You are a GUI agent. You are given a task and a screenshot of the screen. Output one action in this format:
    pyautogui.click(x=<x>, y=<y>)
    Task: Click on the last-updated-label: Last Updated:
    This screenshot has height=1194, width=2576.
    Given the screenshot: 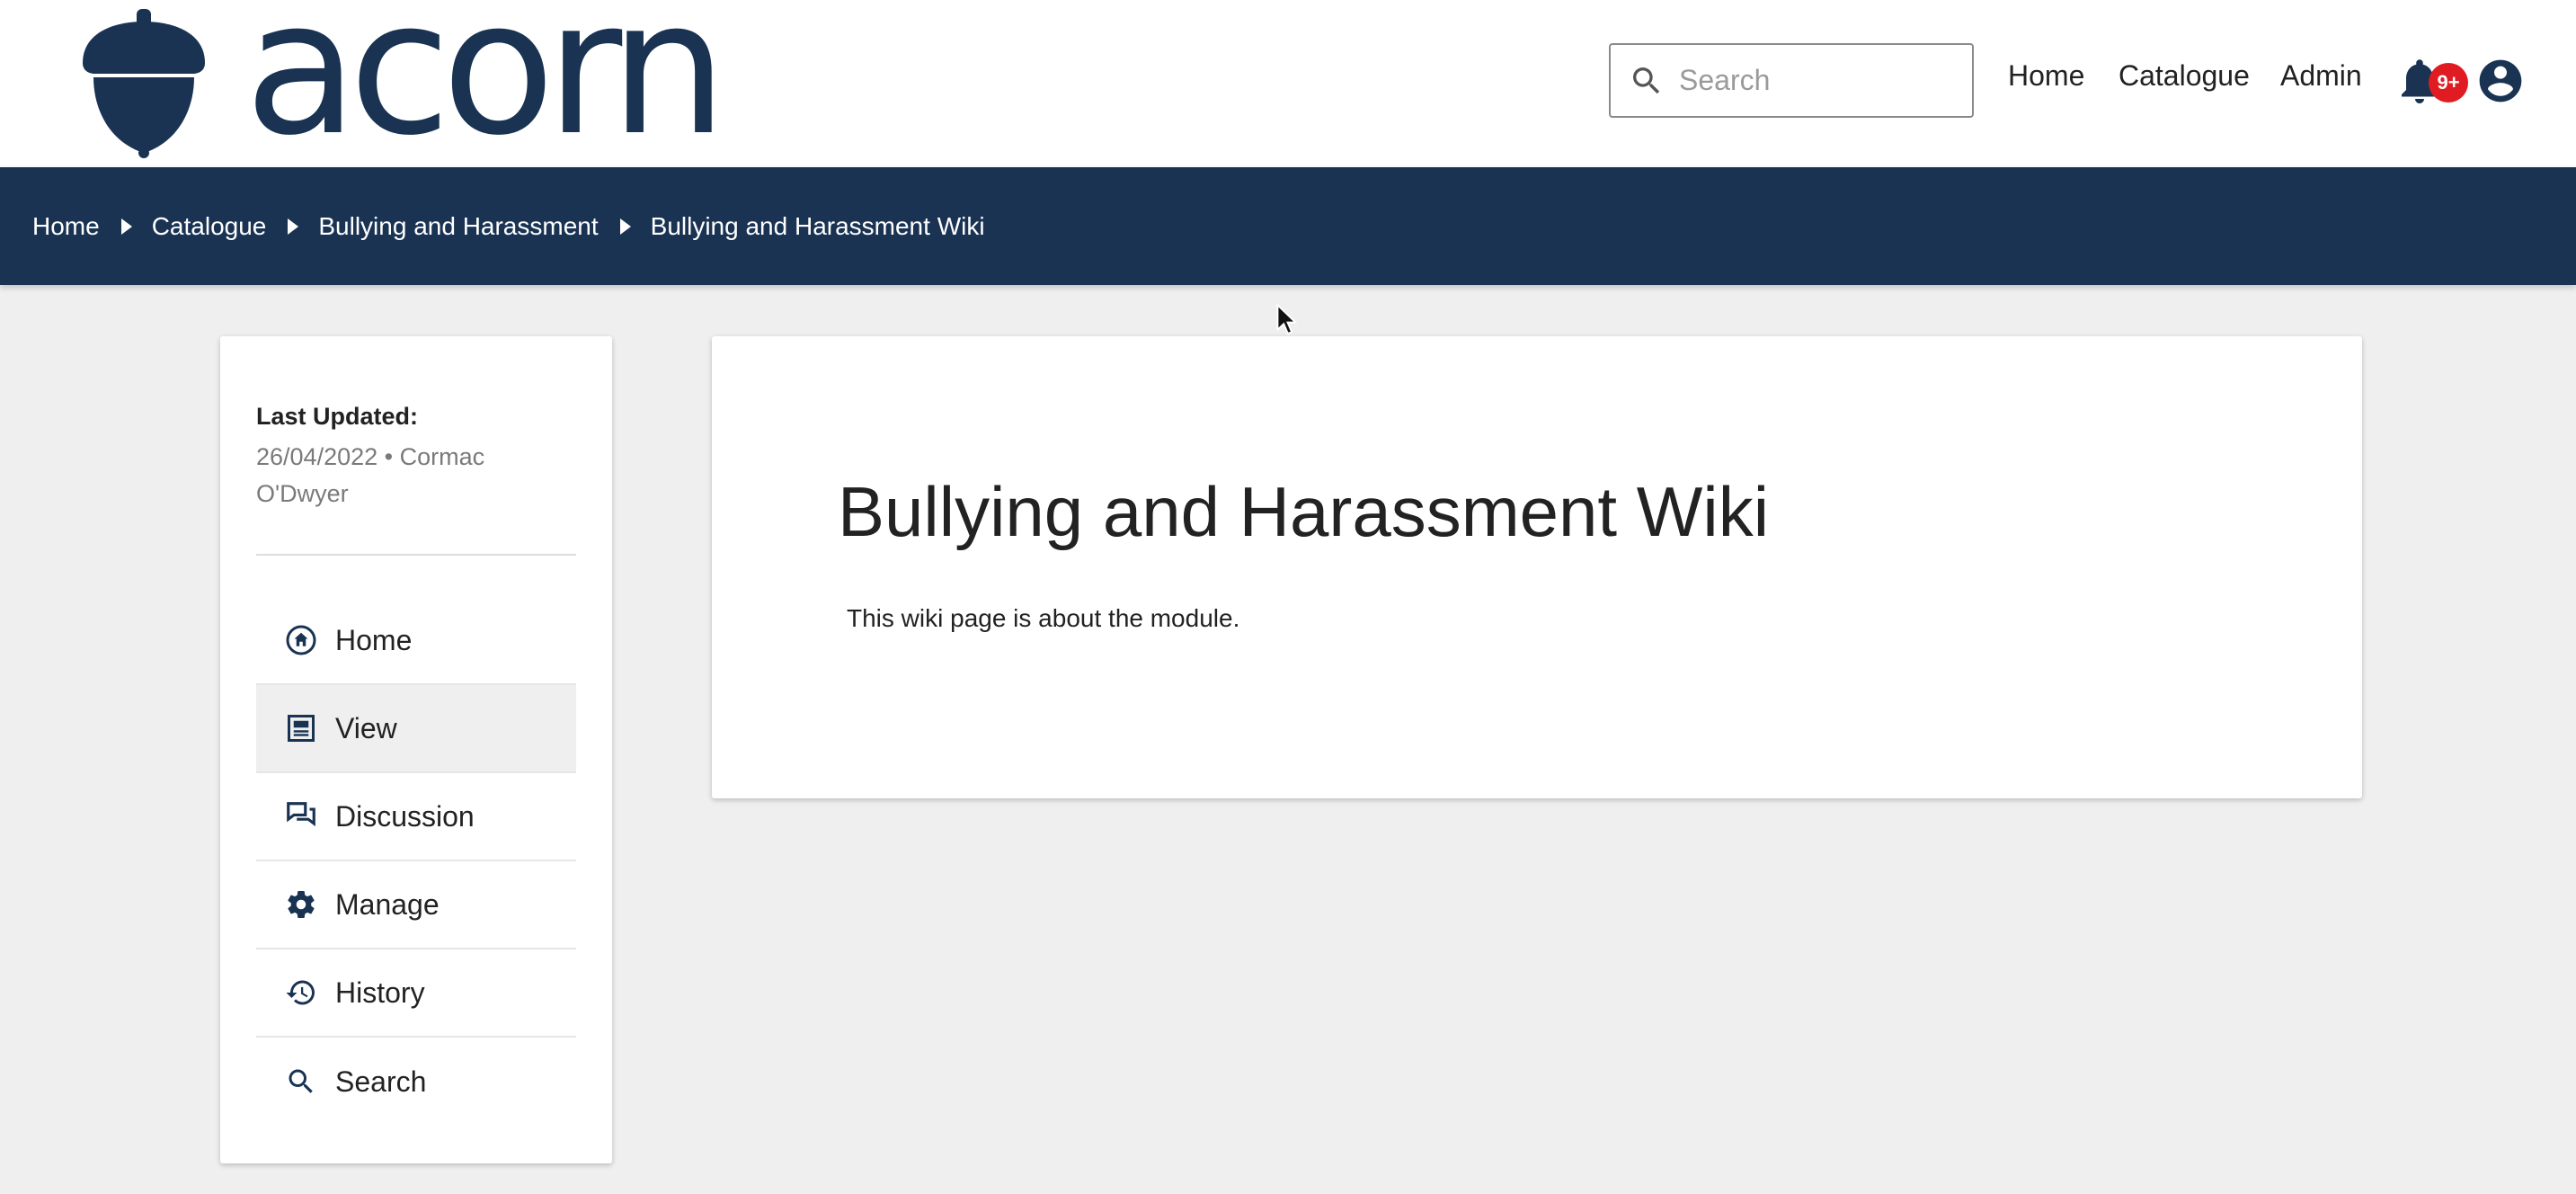 What is the action you would take?
    pyautogui.click(x=337, y=416)
    